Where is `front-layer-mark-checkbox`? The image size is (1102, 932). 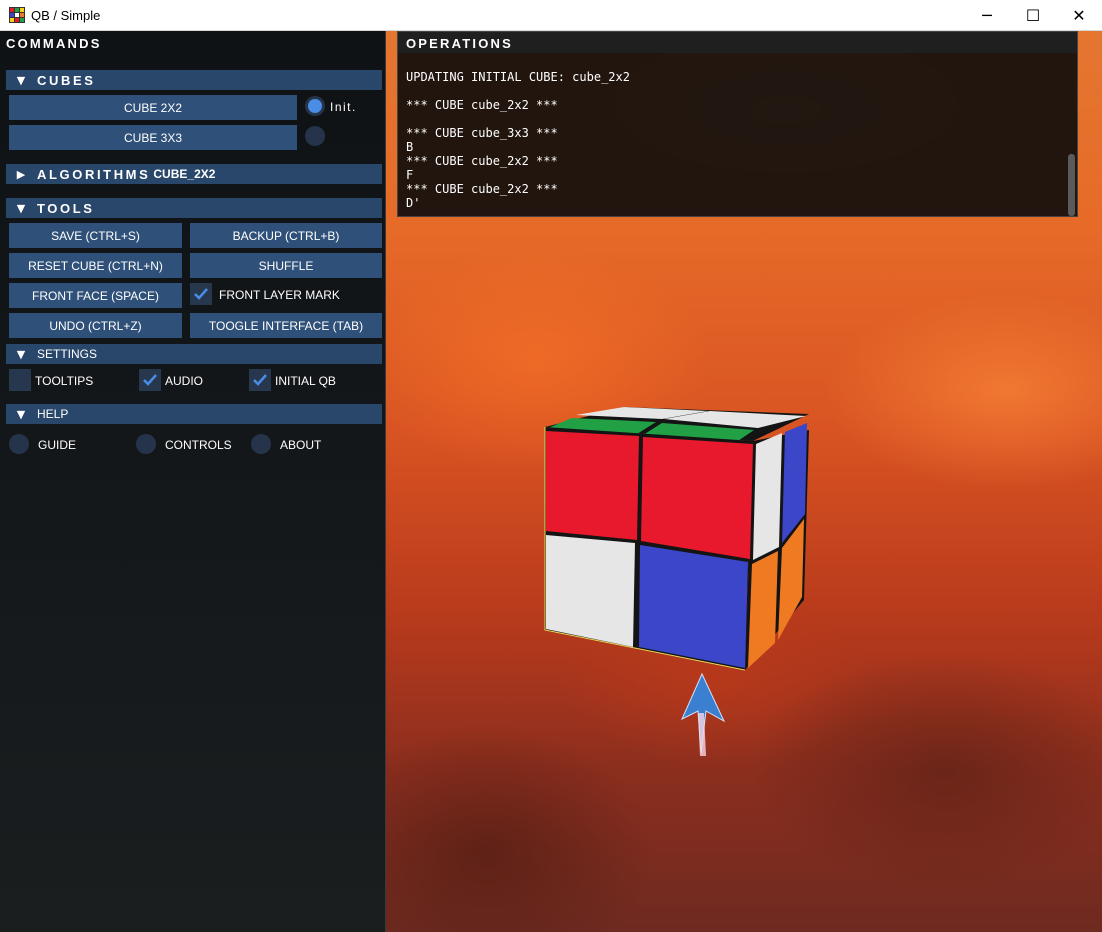
front-layer-mark-checkbox is located at coordinates (201, 294).